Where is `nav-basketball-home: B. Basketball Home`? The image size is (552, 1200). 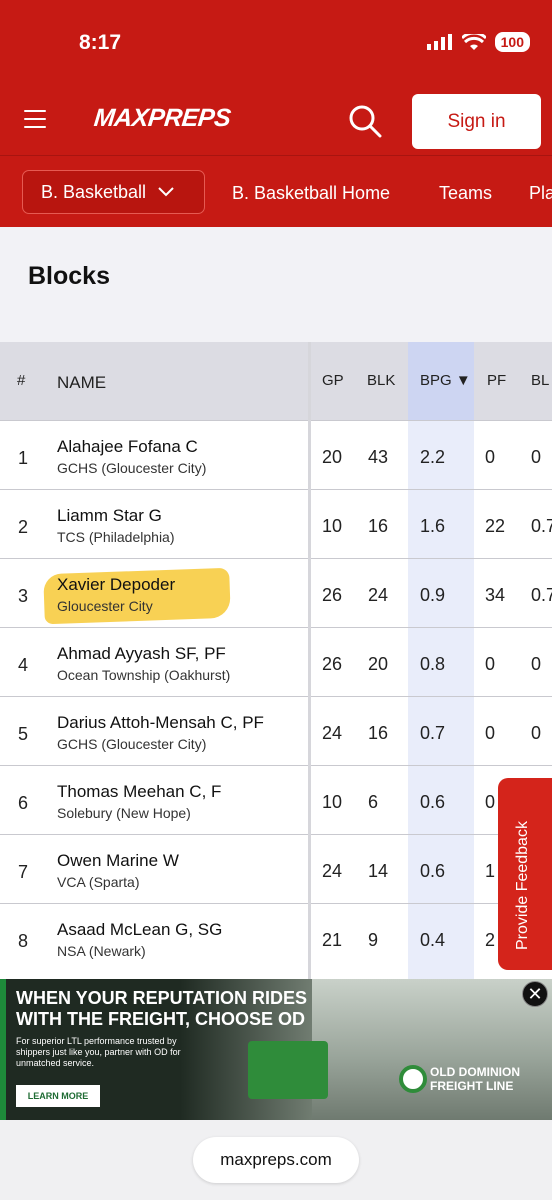
nav-basketball-home: B. Basketball Home is located at coordinates (311, 193).